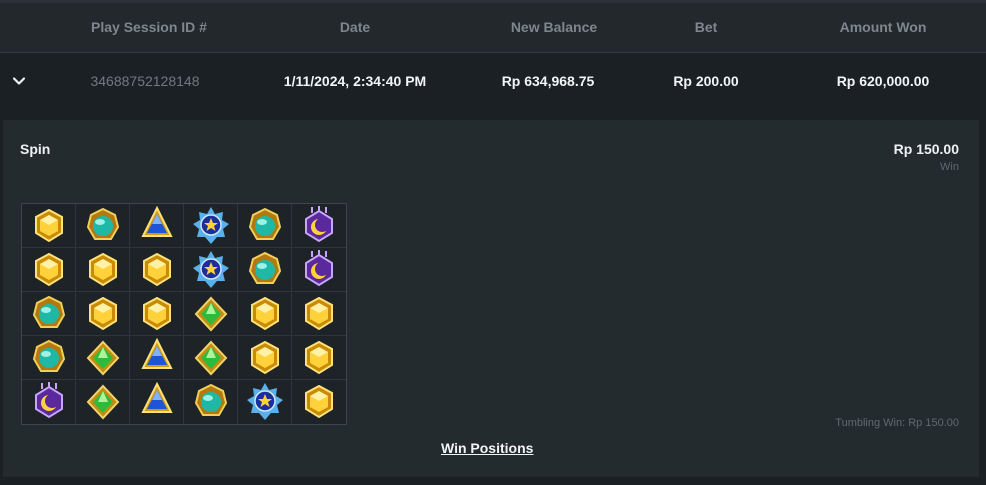  What do you see at coordinates (35, 149) in the screenshot?
I see `spin-label: Spin` at bounding box center [35, 149].